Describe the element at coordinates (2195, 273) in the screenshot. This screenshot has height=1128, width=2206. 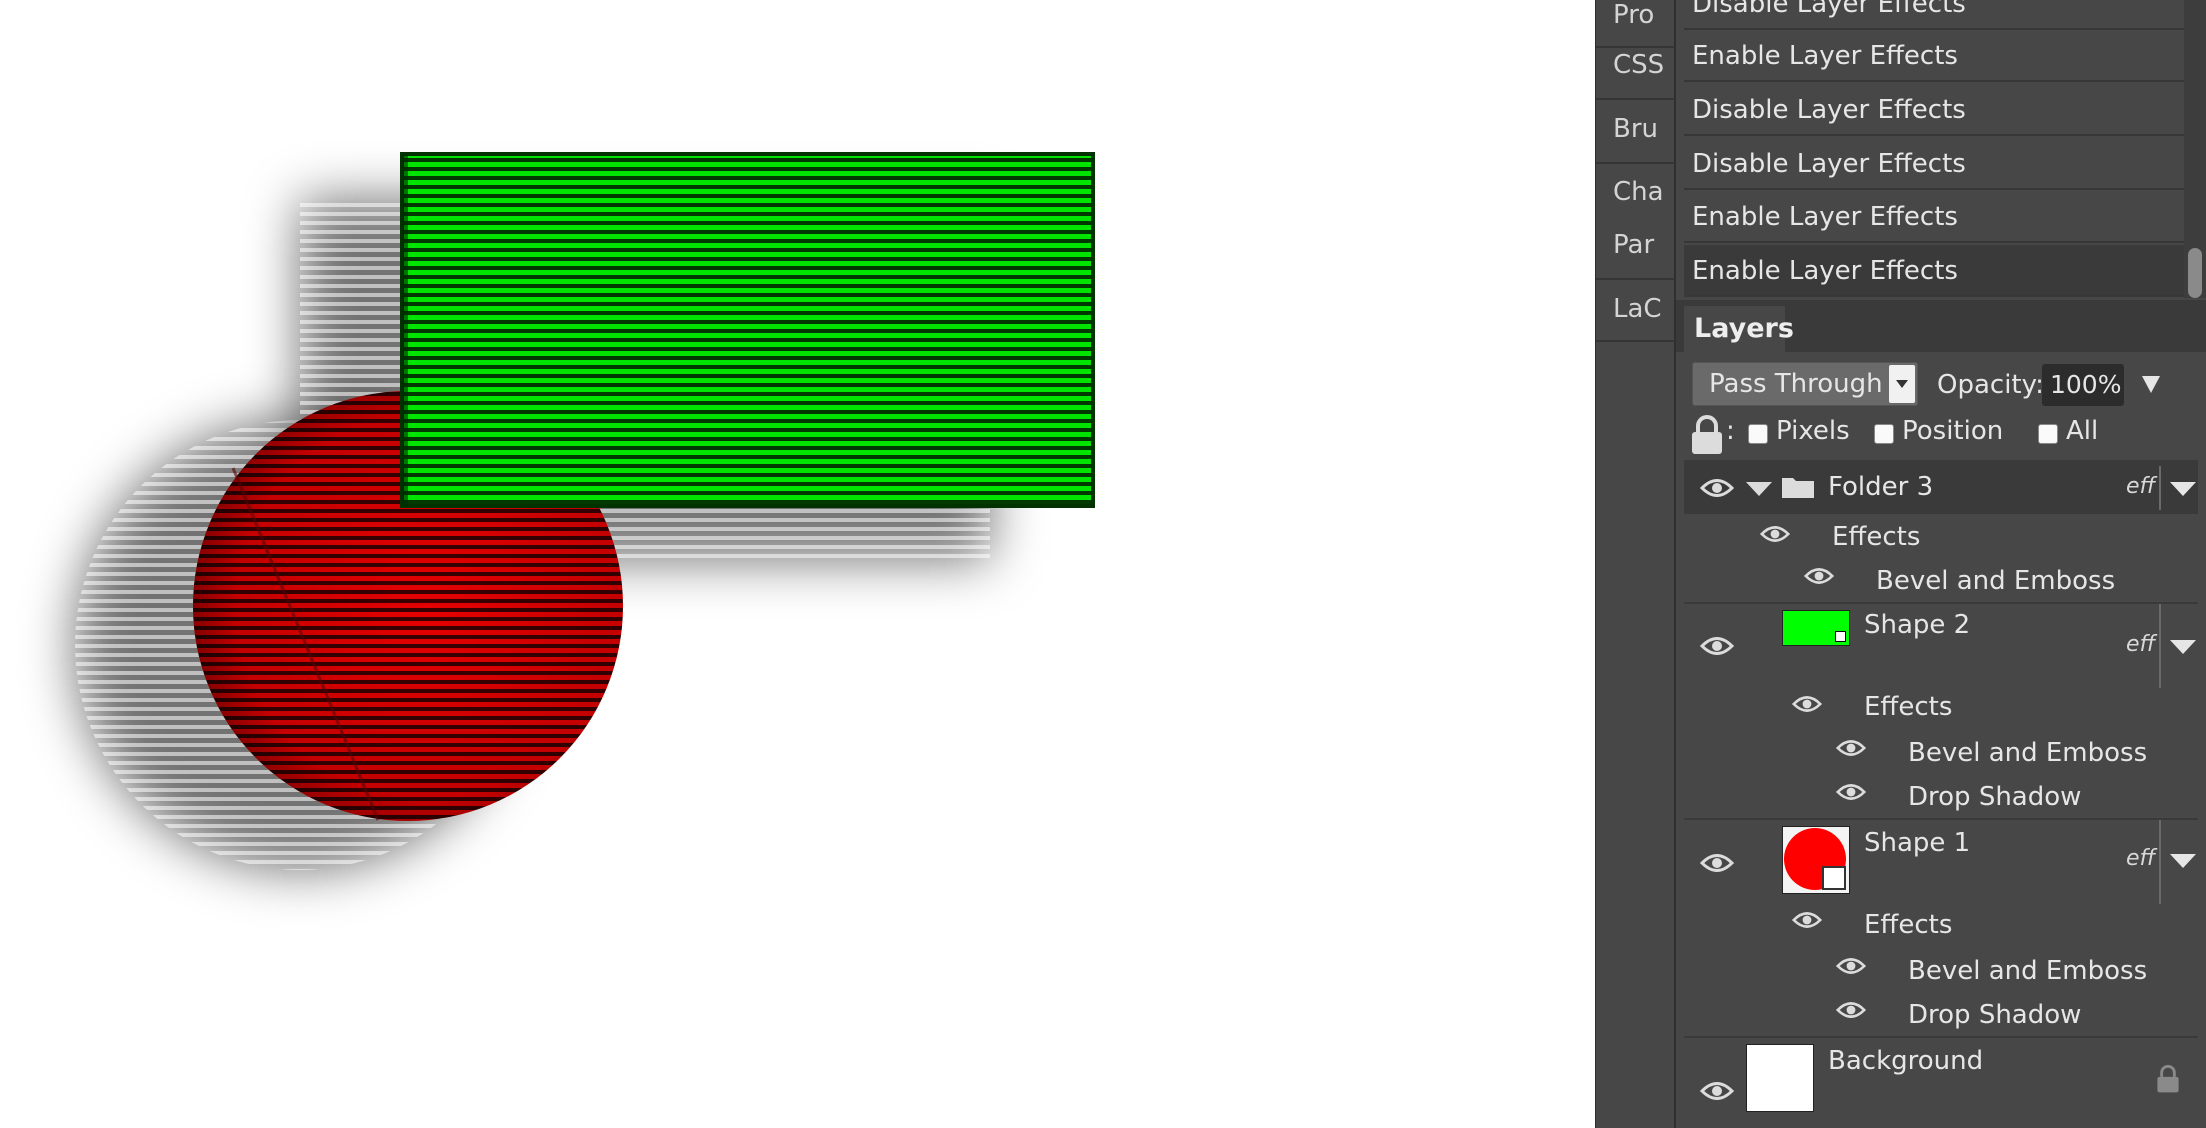
I see `history-scrollbar-thumb` at that location.